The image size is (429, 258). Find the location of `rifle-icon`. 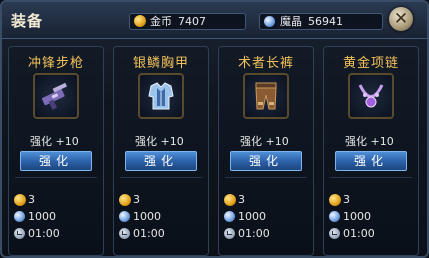

rifle-icon is located at coordinates (54, 96).